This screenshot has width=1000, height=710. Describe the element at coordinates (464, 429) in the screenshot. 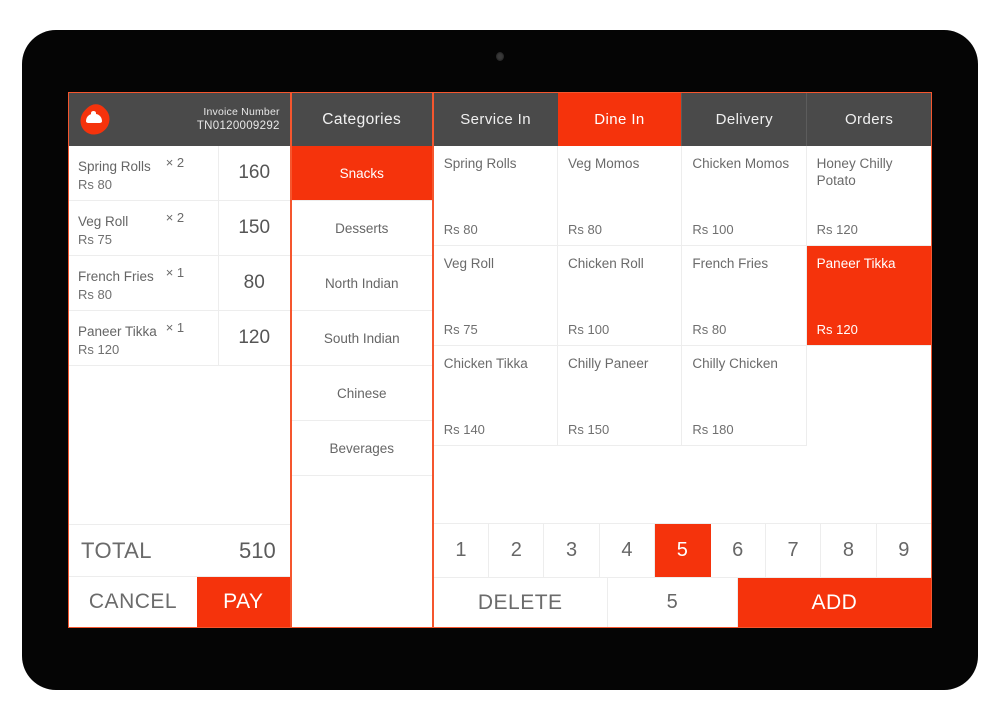

I see `menu-item-price: Rs 140` at that location.